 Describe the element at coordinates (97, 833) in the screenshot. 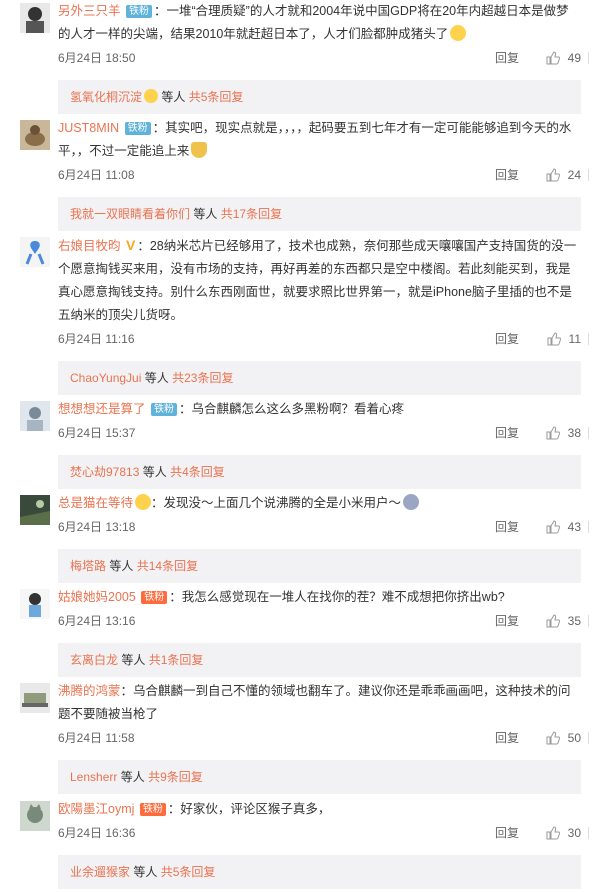

I see `timestamp: 6月24日 16:36` at that location.